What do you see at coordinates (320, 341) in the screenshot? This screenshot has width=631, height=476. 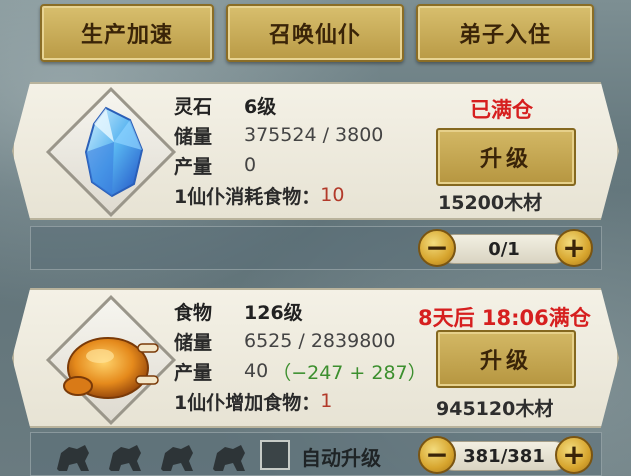 I see `storage-value: 6525 / 2839800` at bounding box center [320, 341].